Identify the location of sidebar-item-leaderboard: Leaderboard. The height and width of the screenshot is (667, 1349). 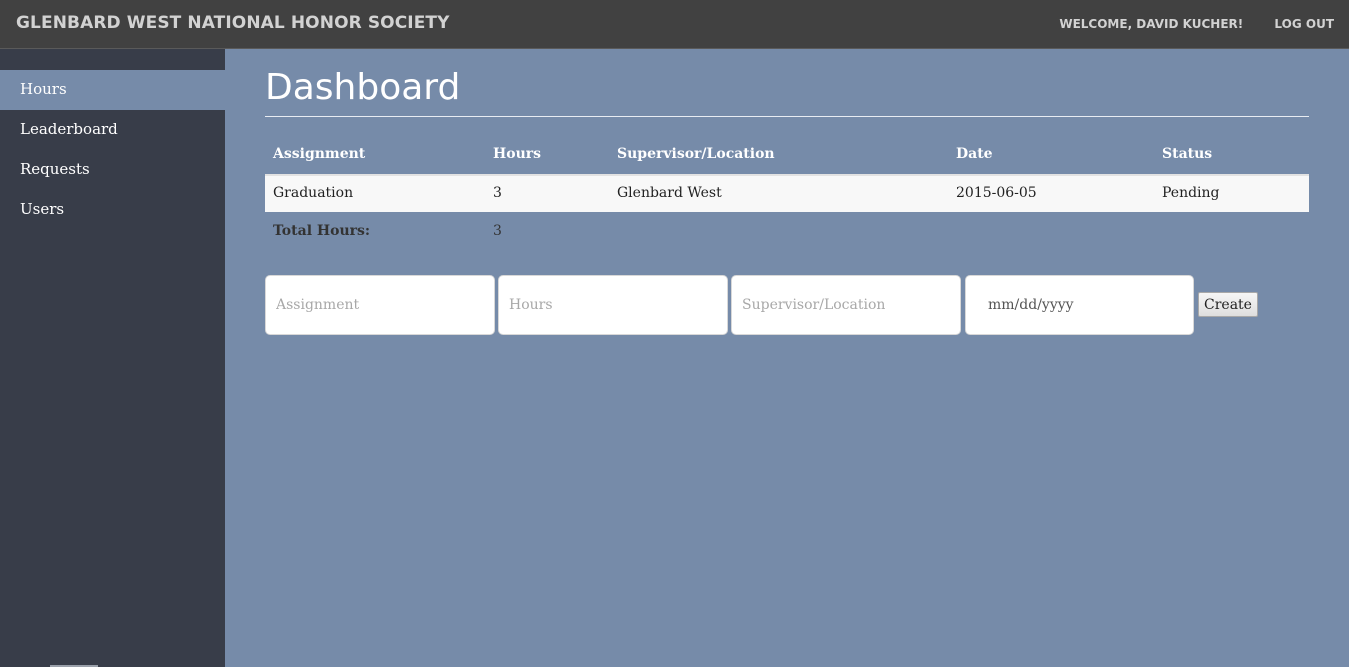
(112, 130).